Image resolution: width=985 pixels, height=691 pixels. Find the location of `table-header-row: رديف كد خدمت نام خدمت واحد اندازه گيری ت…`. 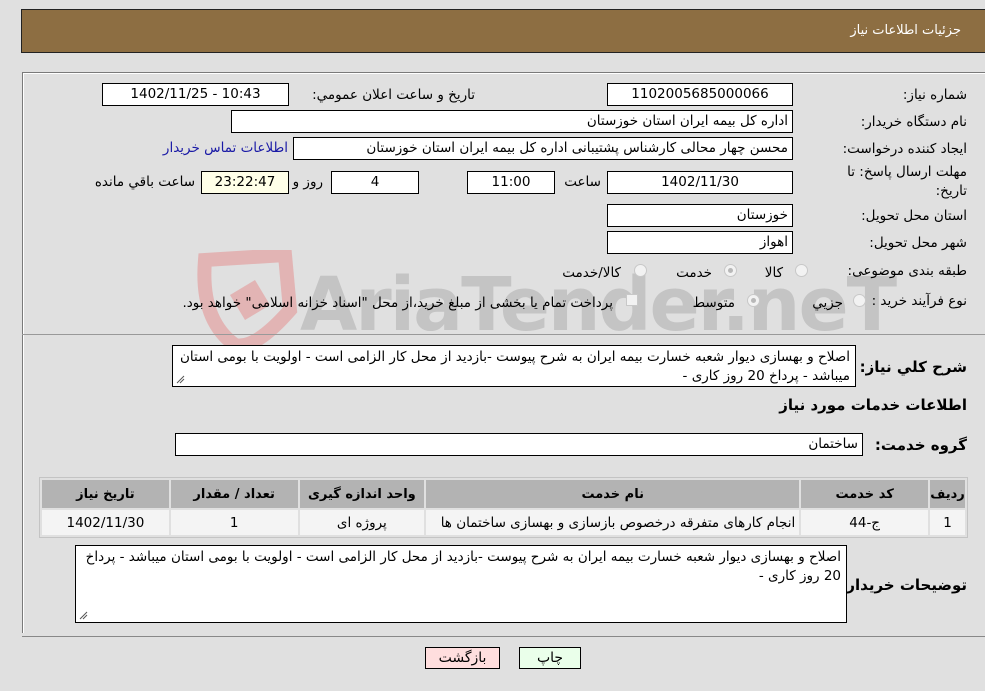

table-header-row: رديف كد خدمت نام خدمت واحد اندازه گيری ت… is located at coordinates (503, 494).